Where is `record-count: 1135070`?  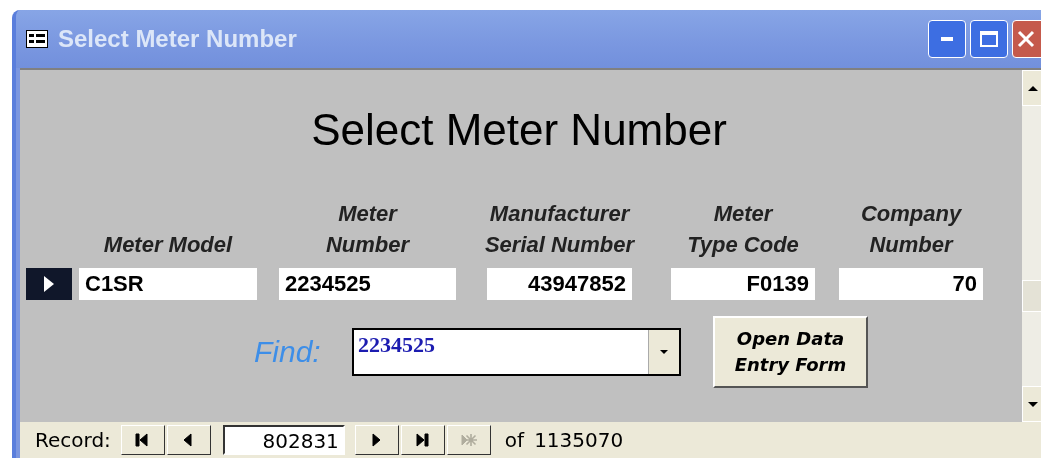 record-count: 1135070 is located at coordinates (579, 440).